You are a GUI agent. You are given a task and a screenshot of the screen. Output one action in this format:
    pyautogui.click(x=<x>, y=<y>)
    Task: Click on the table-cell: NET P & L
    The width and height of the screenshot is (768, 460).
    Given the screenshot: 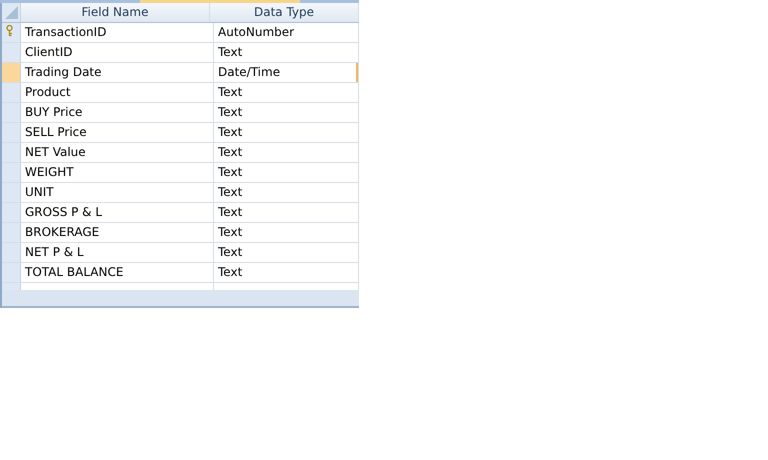 What is the action you would take?
    pyautogui.click(x=117, y=252)
    